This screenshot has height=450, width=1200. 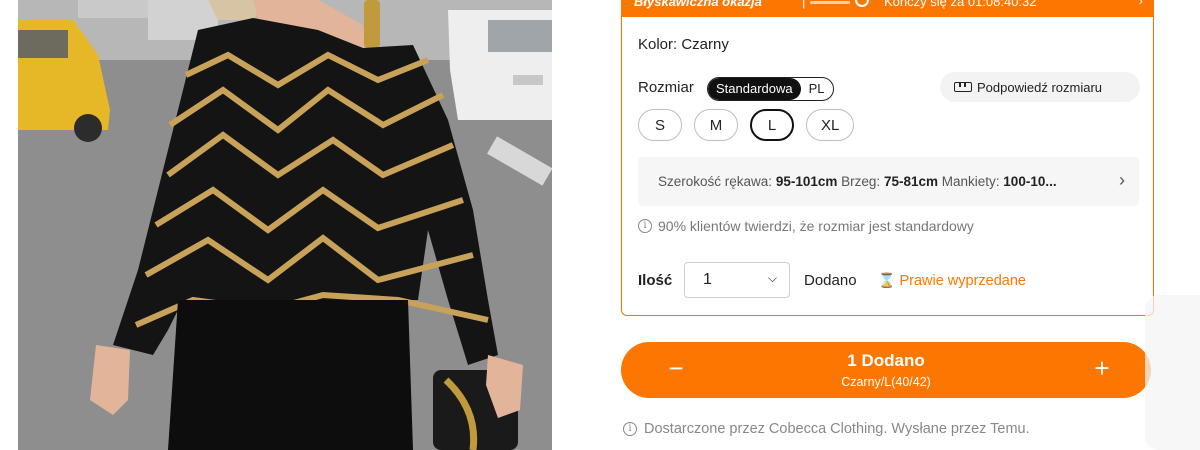 I want to click on clock-icon, so click(x=862, y=3).